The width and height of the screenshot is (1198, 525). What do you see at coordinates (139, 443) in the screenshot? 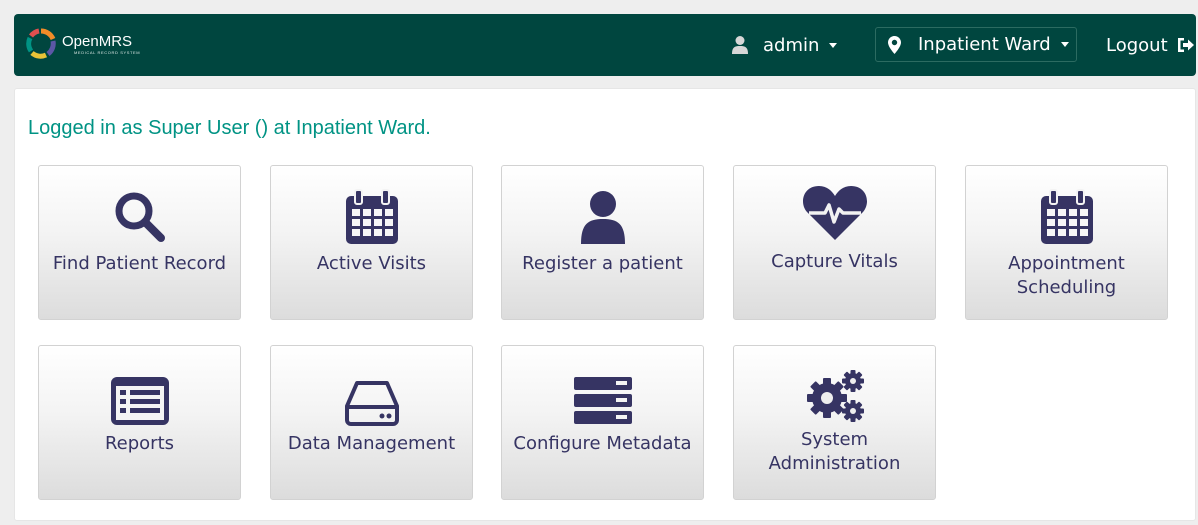
I see `app-tile-label: Reports` at bounding box center [139, 443].